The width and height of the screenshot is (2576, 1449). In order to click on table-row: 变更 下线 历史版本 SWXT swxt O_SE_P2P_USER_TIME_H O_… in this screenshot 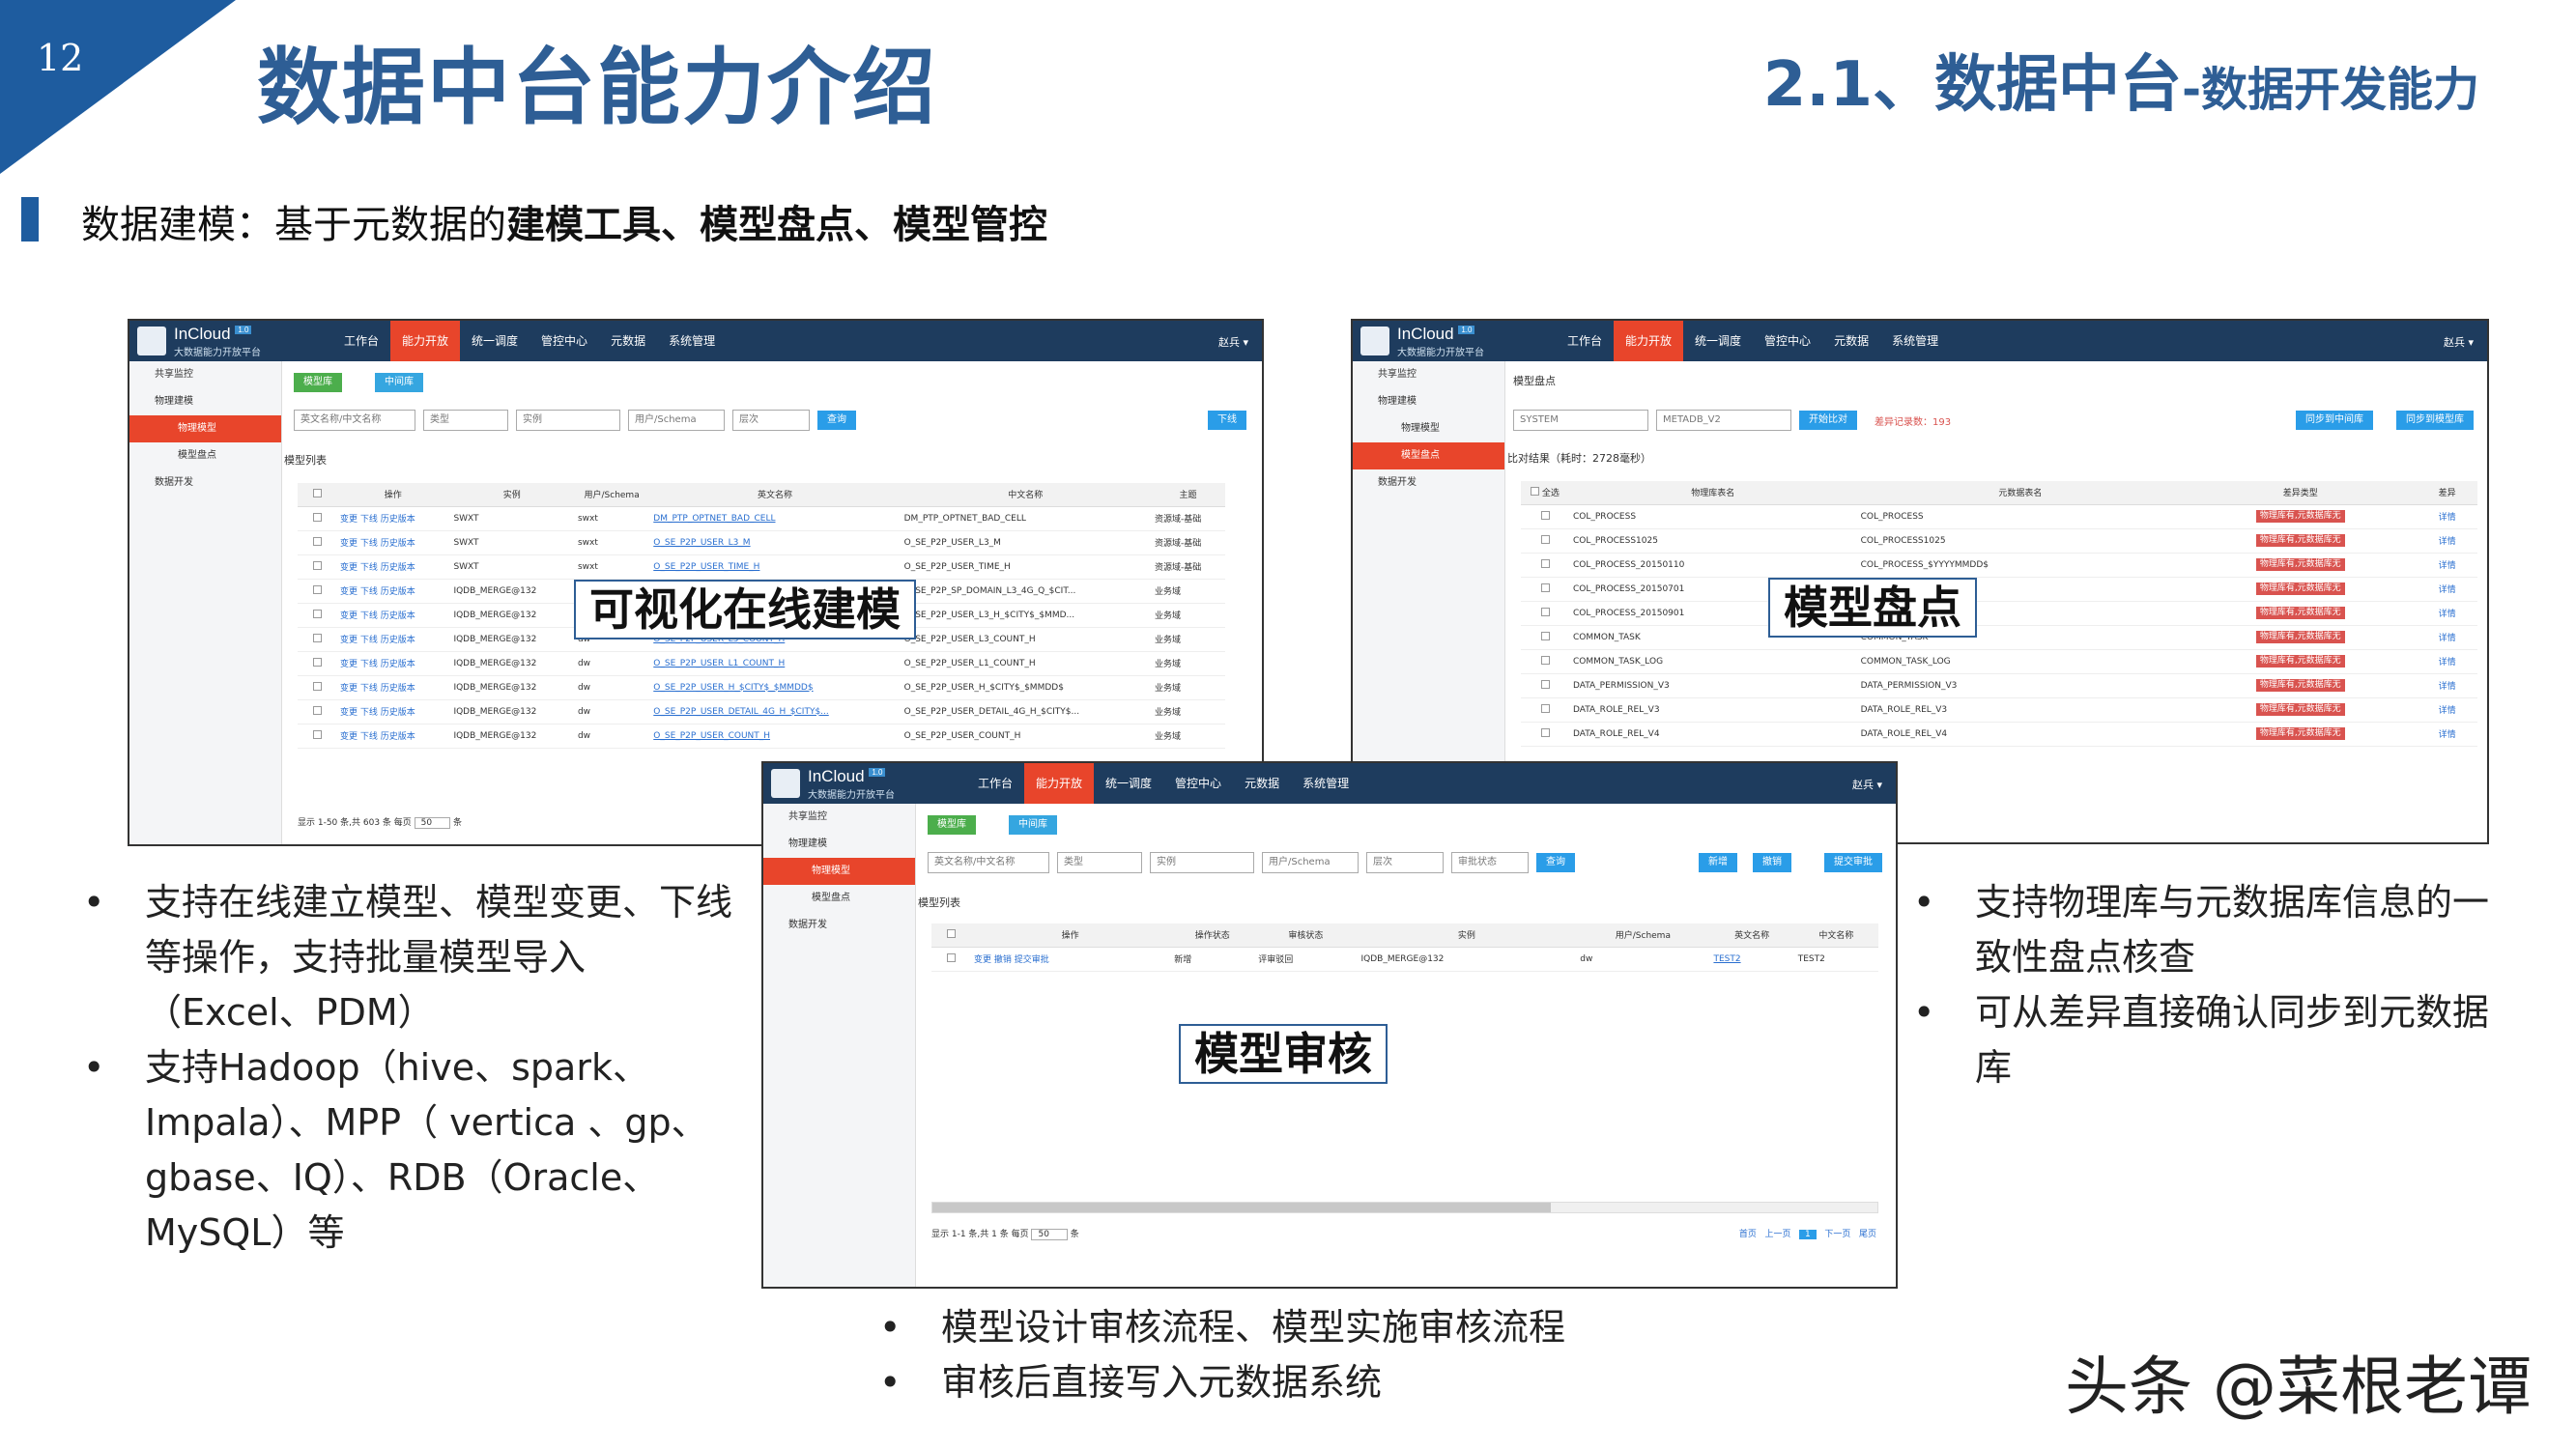, I will do `click(762, 567)`.